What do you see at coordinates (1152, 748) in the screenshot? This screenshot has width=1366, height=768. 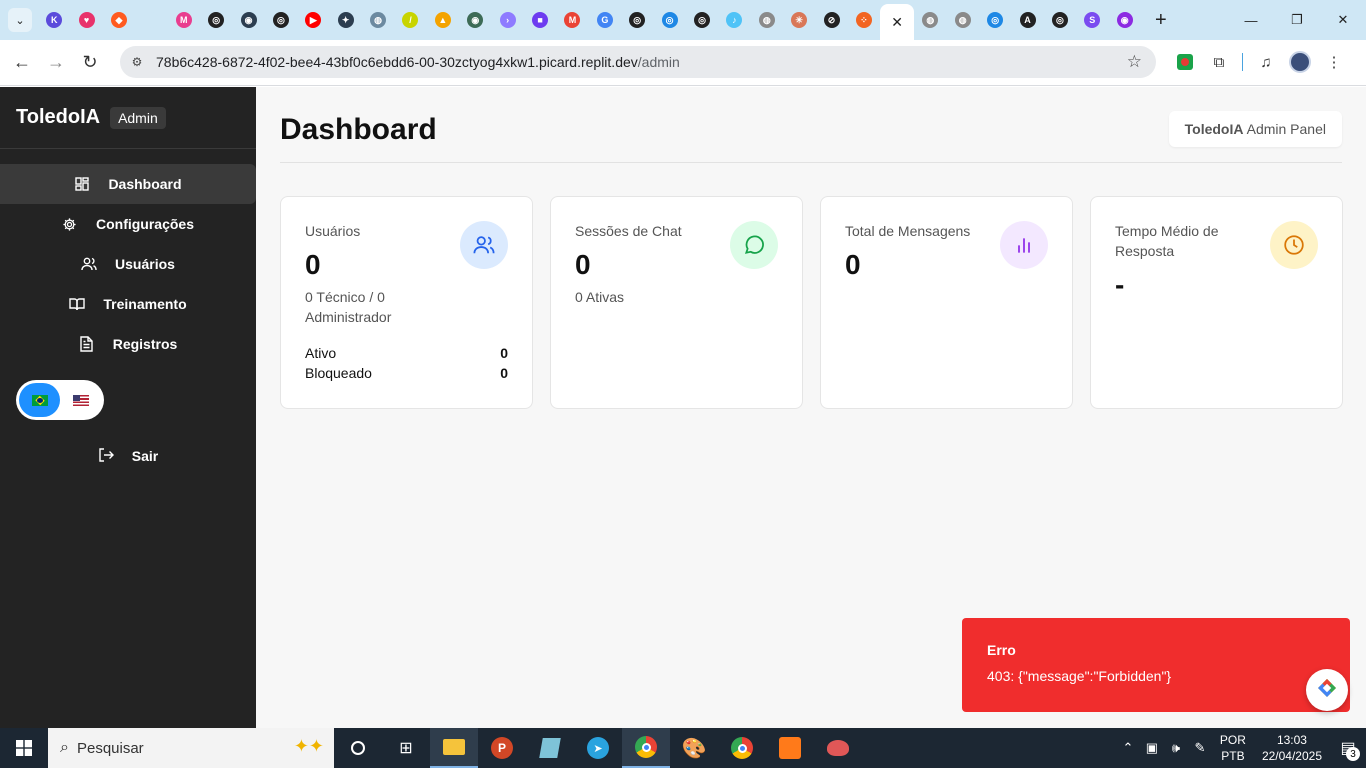 I see `camera-icon: ▣` at bounding box center [1152, 748].